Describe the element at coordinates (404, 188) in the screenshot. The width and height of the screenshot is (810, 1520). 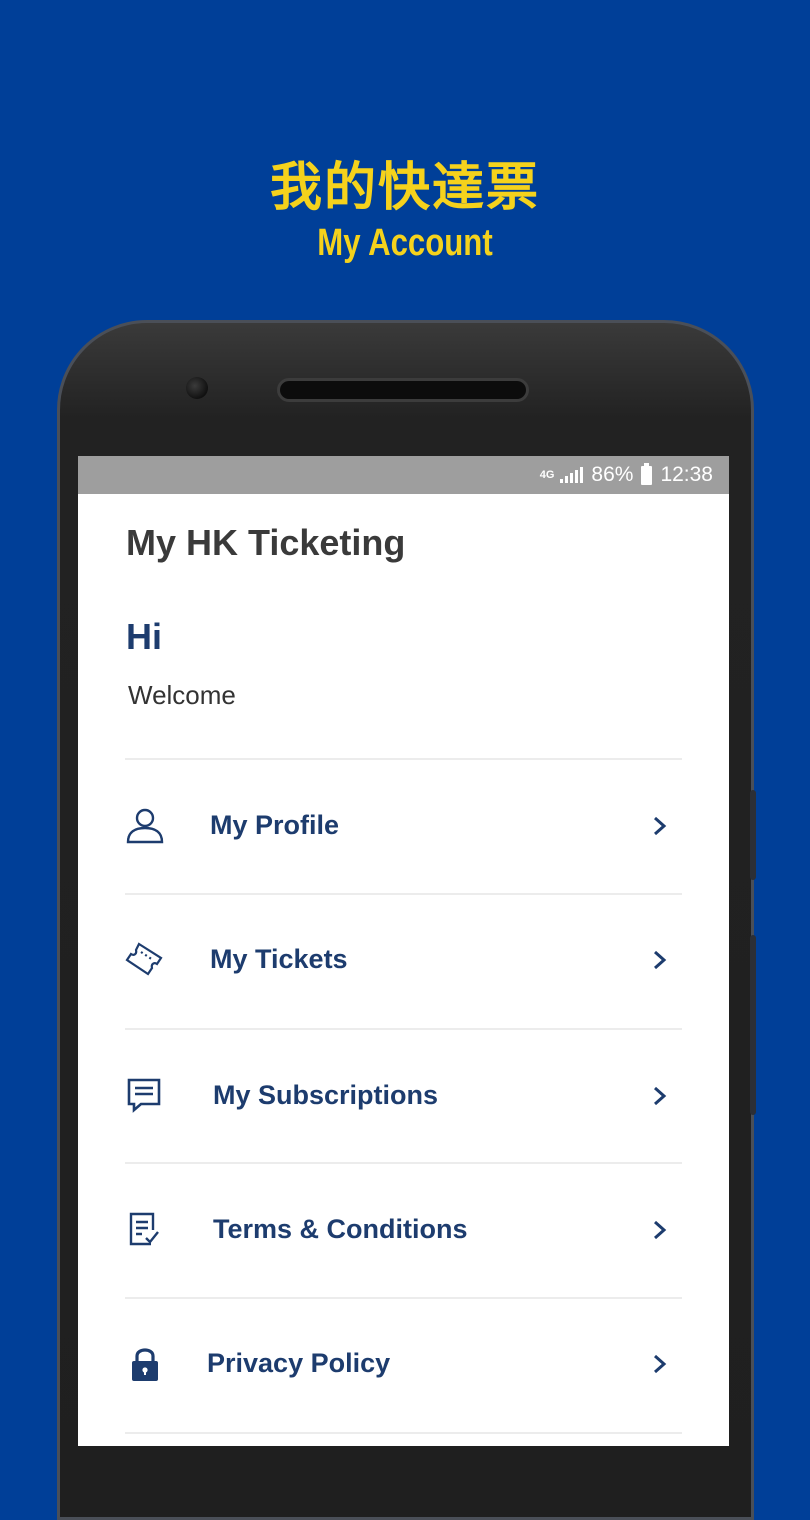
I see `promo-title: 我的快達票` at that location.